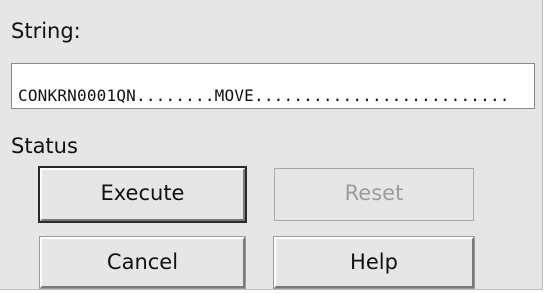  I want to click on string-label: String:, so click(46, 31).